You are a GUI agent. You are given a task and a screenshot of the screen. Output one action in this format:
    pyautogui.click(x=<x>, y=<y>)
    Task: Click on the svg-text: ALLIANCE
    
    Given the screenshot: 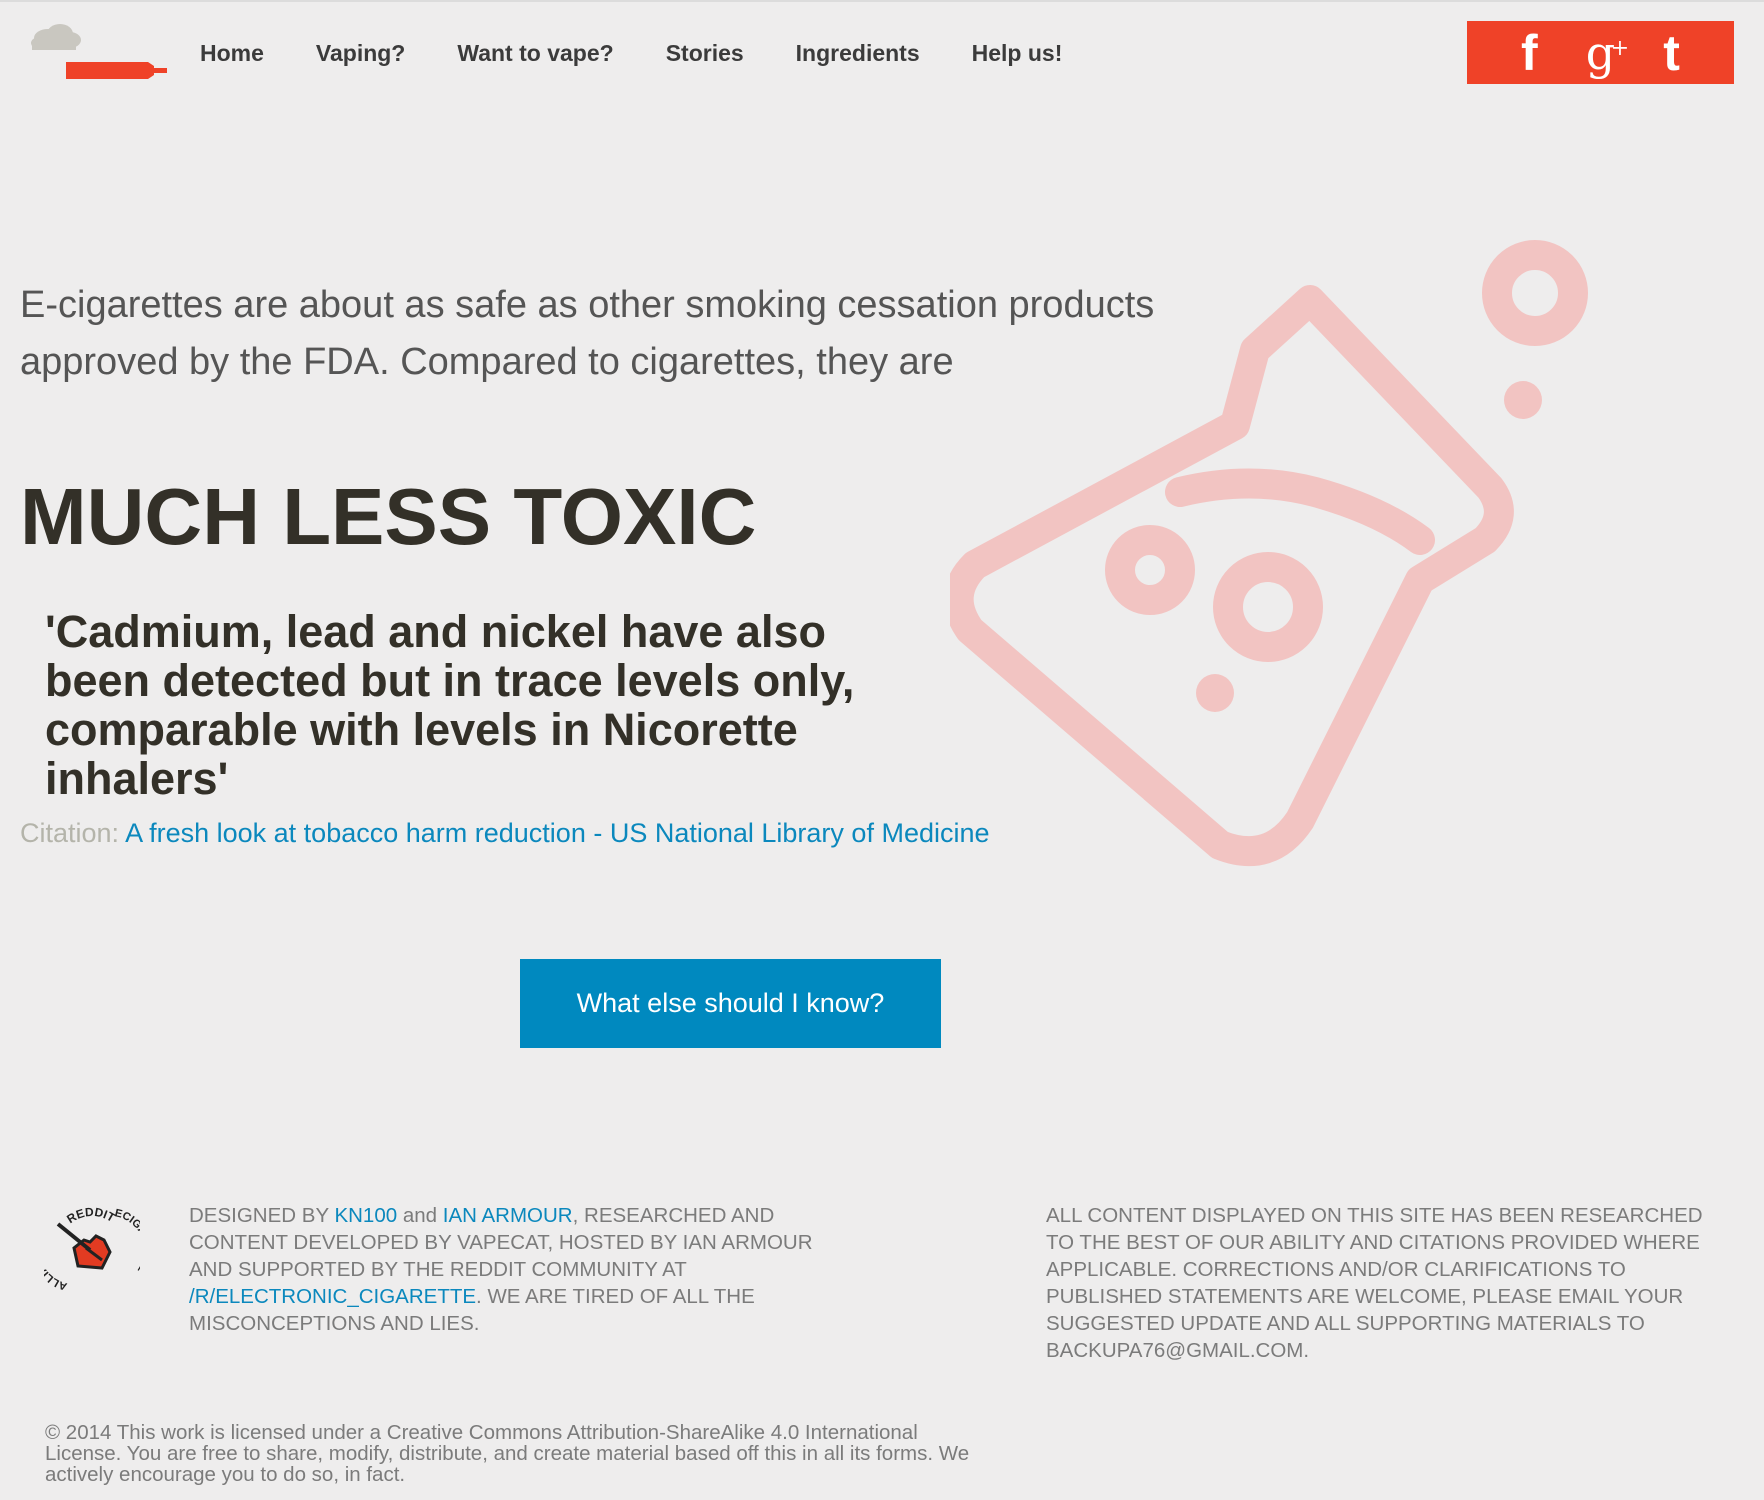 What is the action you would take?
    pyautogui.click(x=56, y=1266)
    